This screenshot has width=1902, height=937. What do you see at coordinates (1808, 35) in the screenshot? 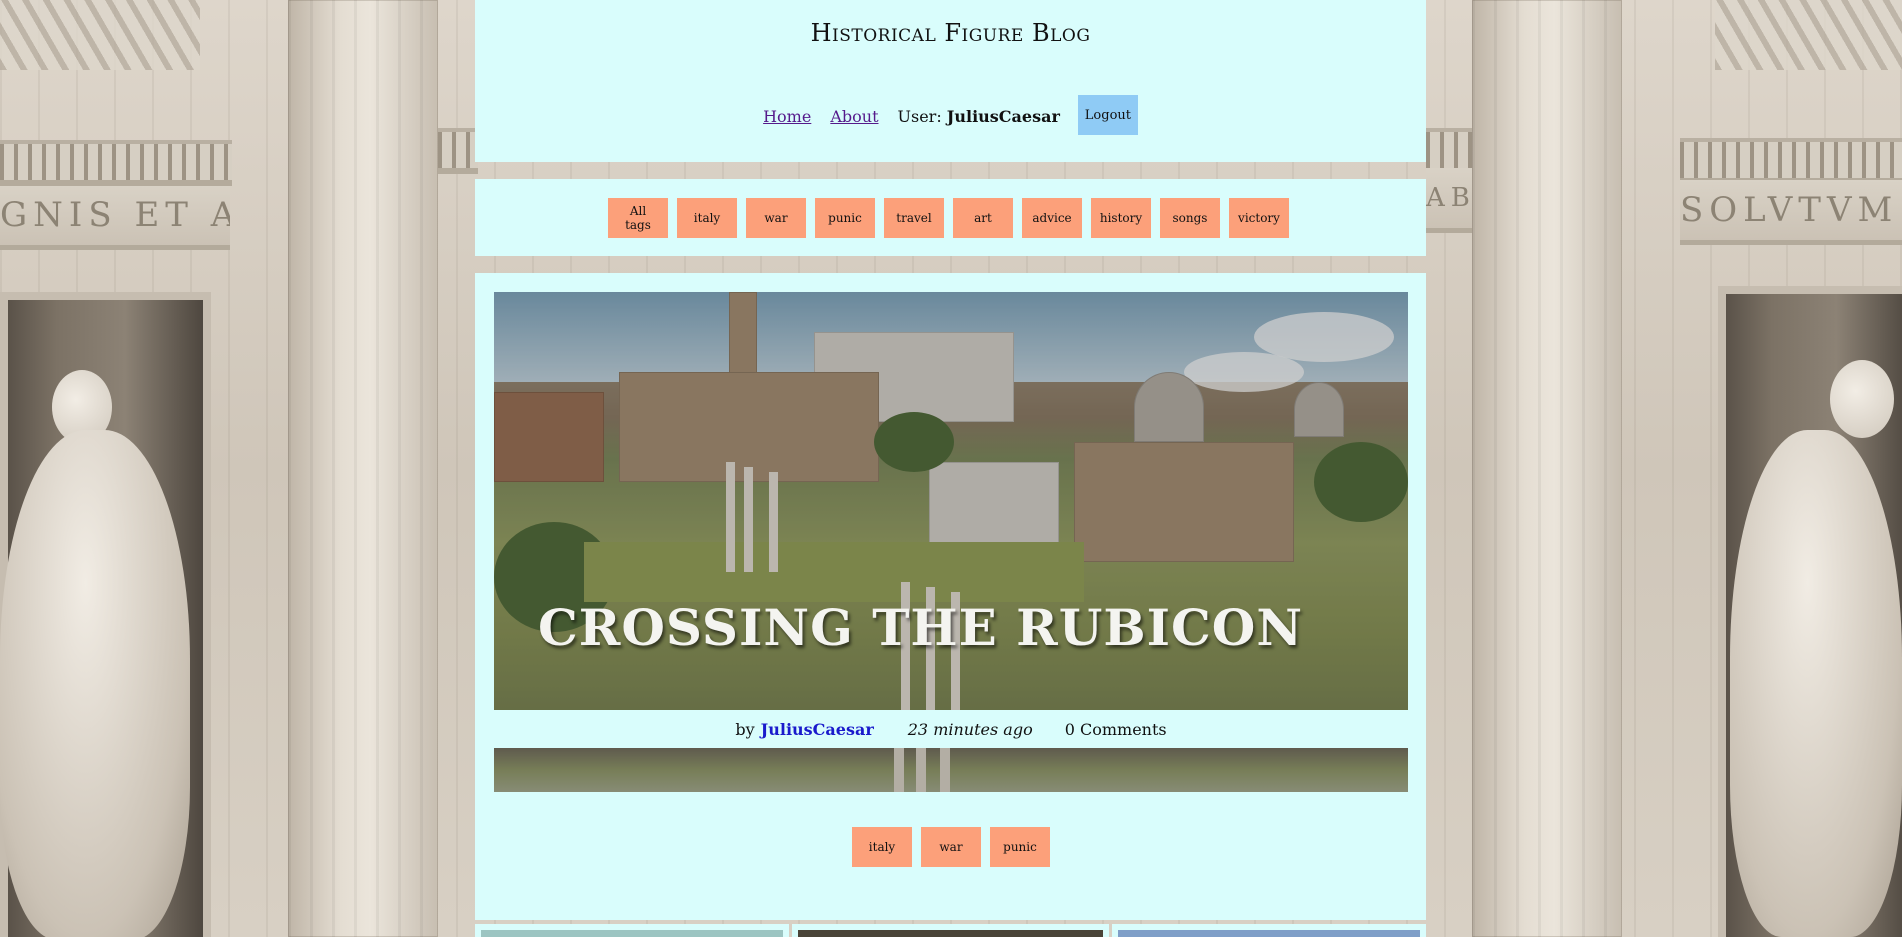
I see `right-relief` at bounding box center [1808, 35].